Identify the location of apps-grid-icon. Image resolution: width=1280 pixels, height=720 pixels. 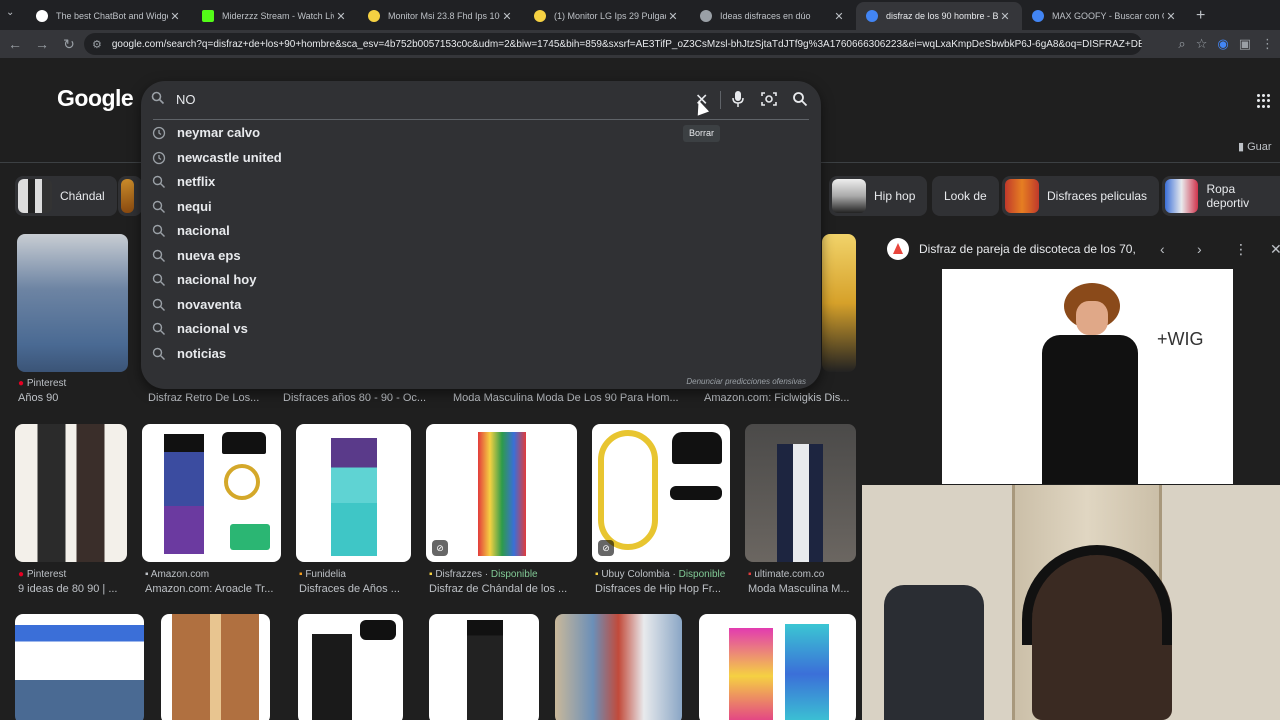
(1264, 101).